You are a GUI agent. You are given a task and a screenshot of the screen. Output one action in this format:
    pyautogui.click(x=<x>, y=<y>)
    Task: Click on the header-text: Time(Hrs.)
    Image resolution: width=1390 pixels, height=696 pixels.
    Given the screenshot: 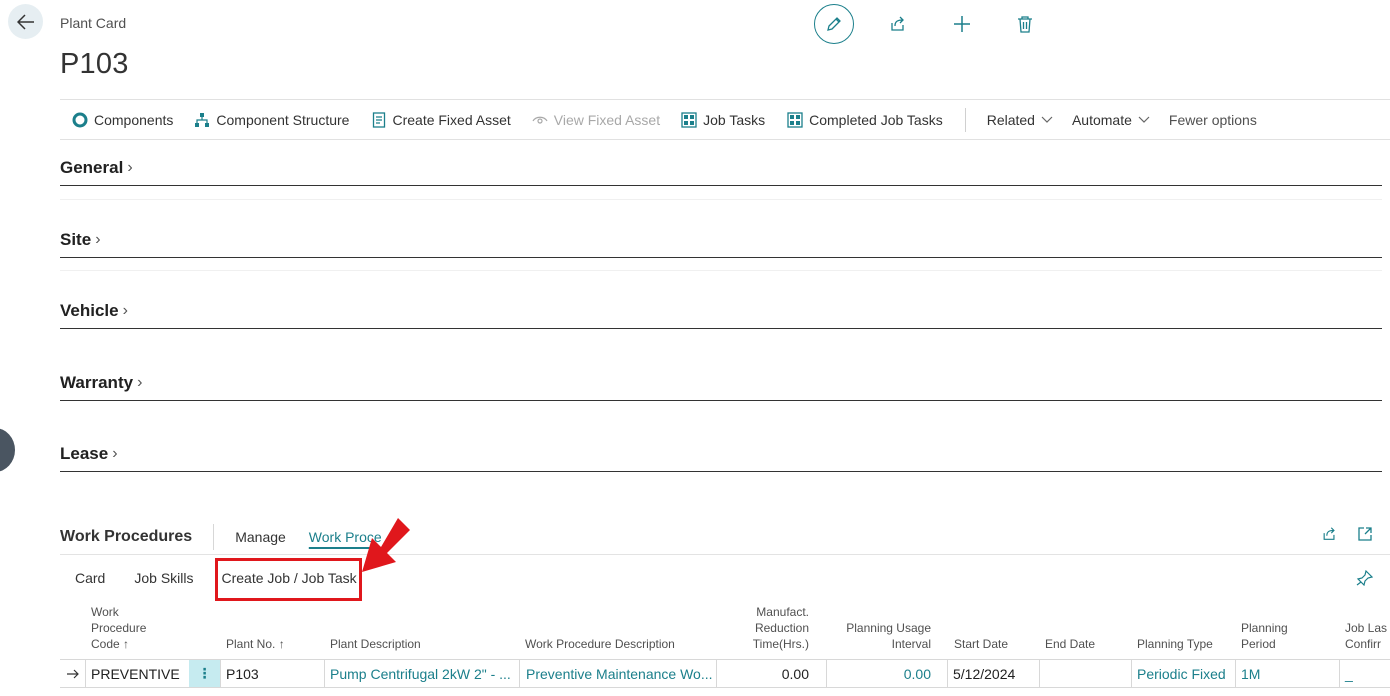 What is the action you would take?
    pyautogui.click(x=780, y=644)
    